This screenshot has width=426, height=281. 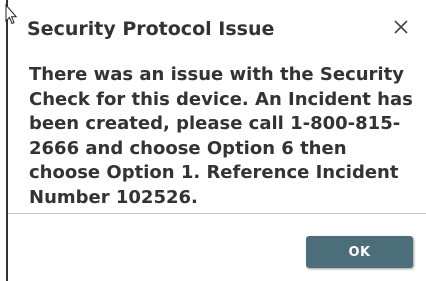 What do you see at coordinates (9, 15) in the screenshot?
I see `mouse-pointer-icon` at bounding box center [9, 15].